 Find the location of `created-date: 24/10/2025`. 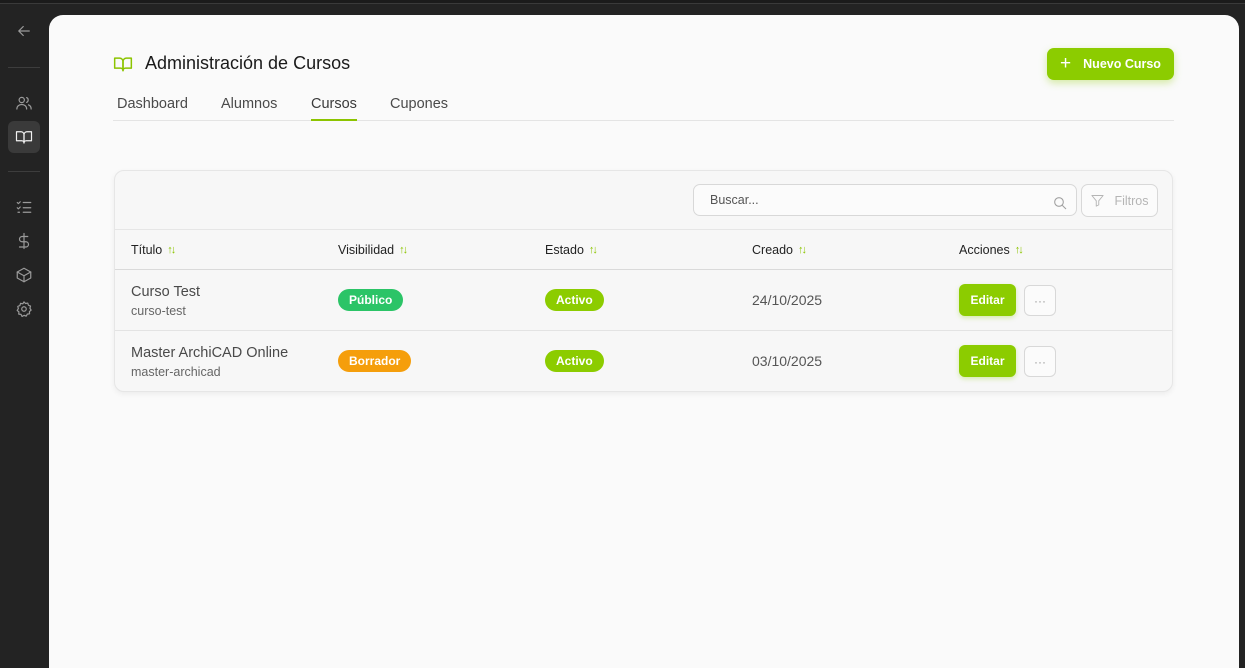

created-date: 24/10/2025 is located at coordinates (787, 300).